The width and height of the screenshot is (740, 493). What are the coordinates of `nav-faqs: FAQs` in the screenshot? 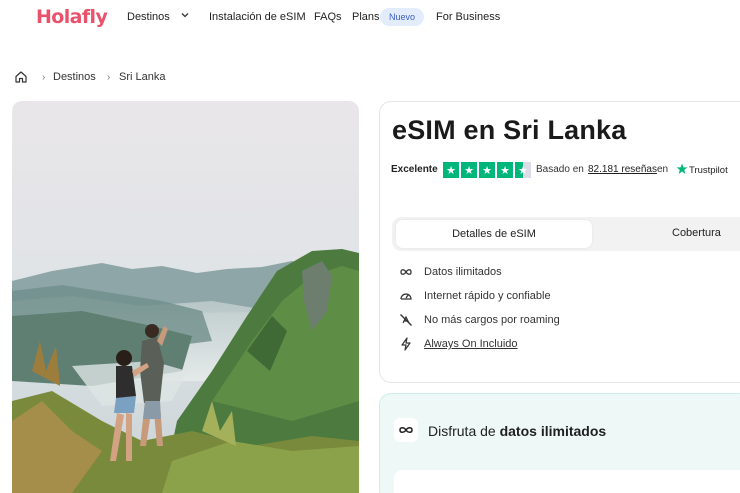 It's located at (328, 17).